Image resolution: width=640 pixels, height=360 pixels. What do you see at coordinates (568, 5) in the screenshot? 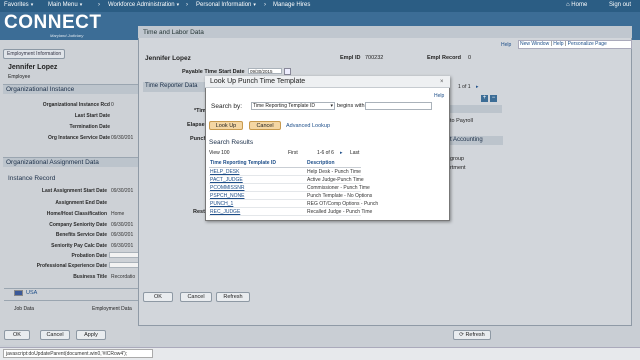
I see `home-icon: ⌂` at bounding box center [568, 5].